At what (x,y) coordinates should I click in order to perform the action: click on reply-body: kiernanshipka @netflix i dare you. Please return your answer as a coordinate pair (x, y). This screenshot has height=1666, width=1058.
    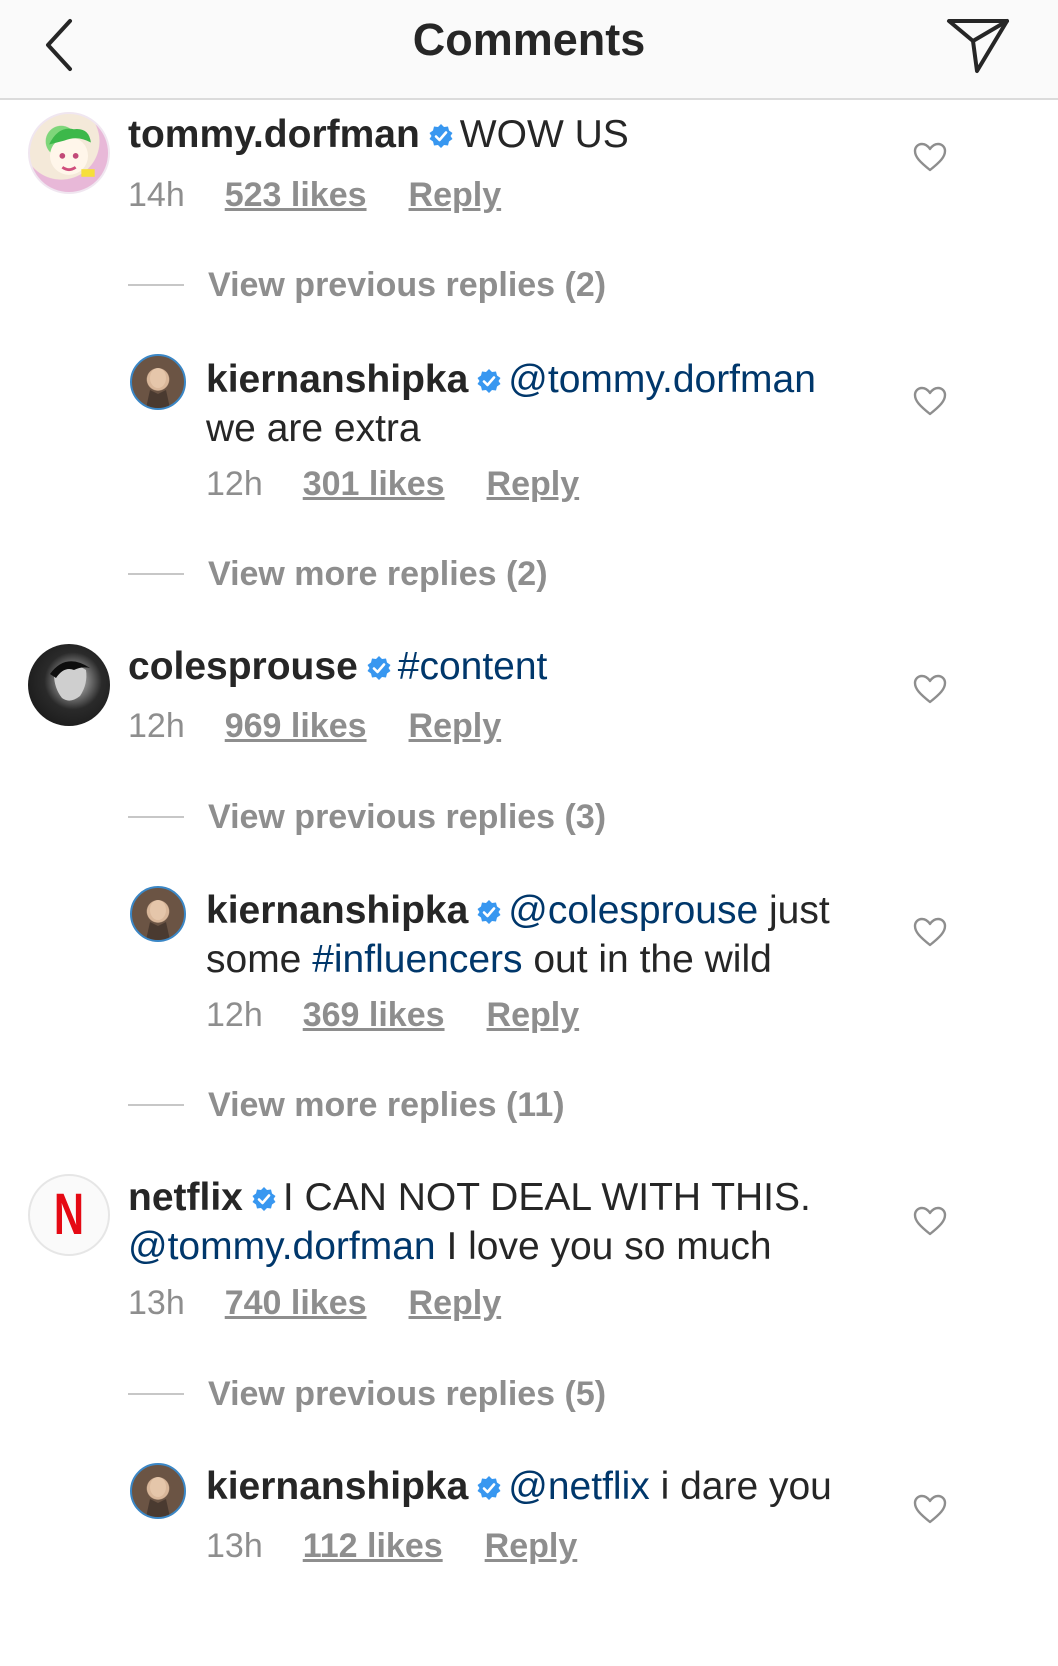
    Looking at the image, I should click on (556, 1486).